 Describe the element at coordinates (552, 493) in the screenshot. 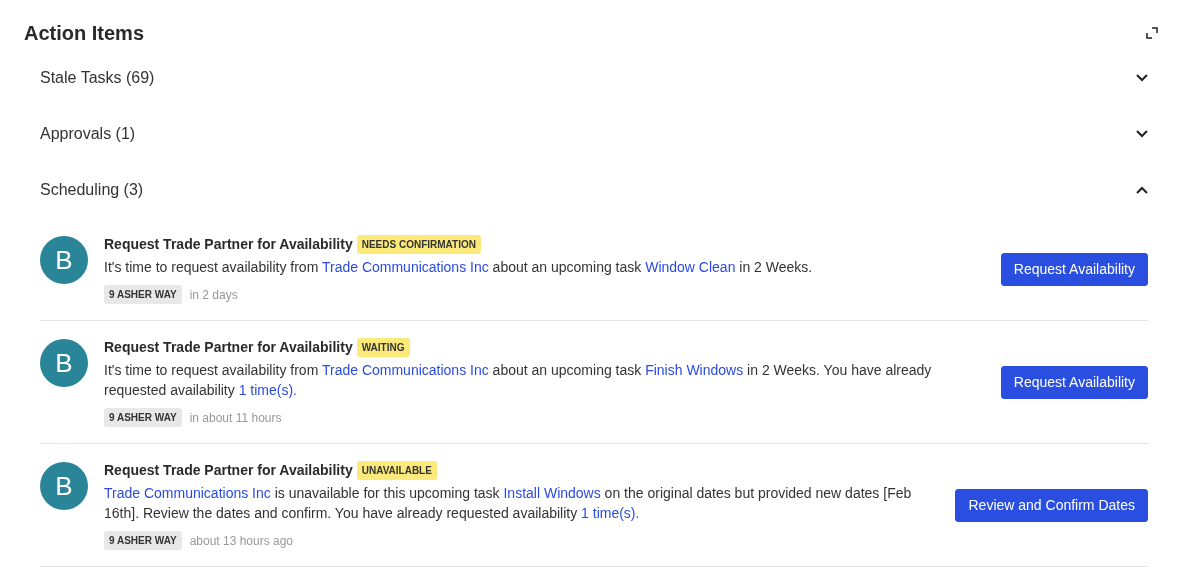

I see `link: Install Windows` at that location.